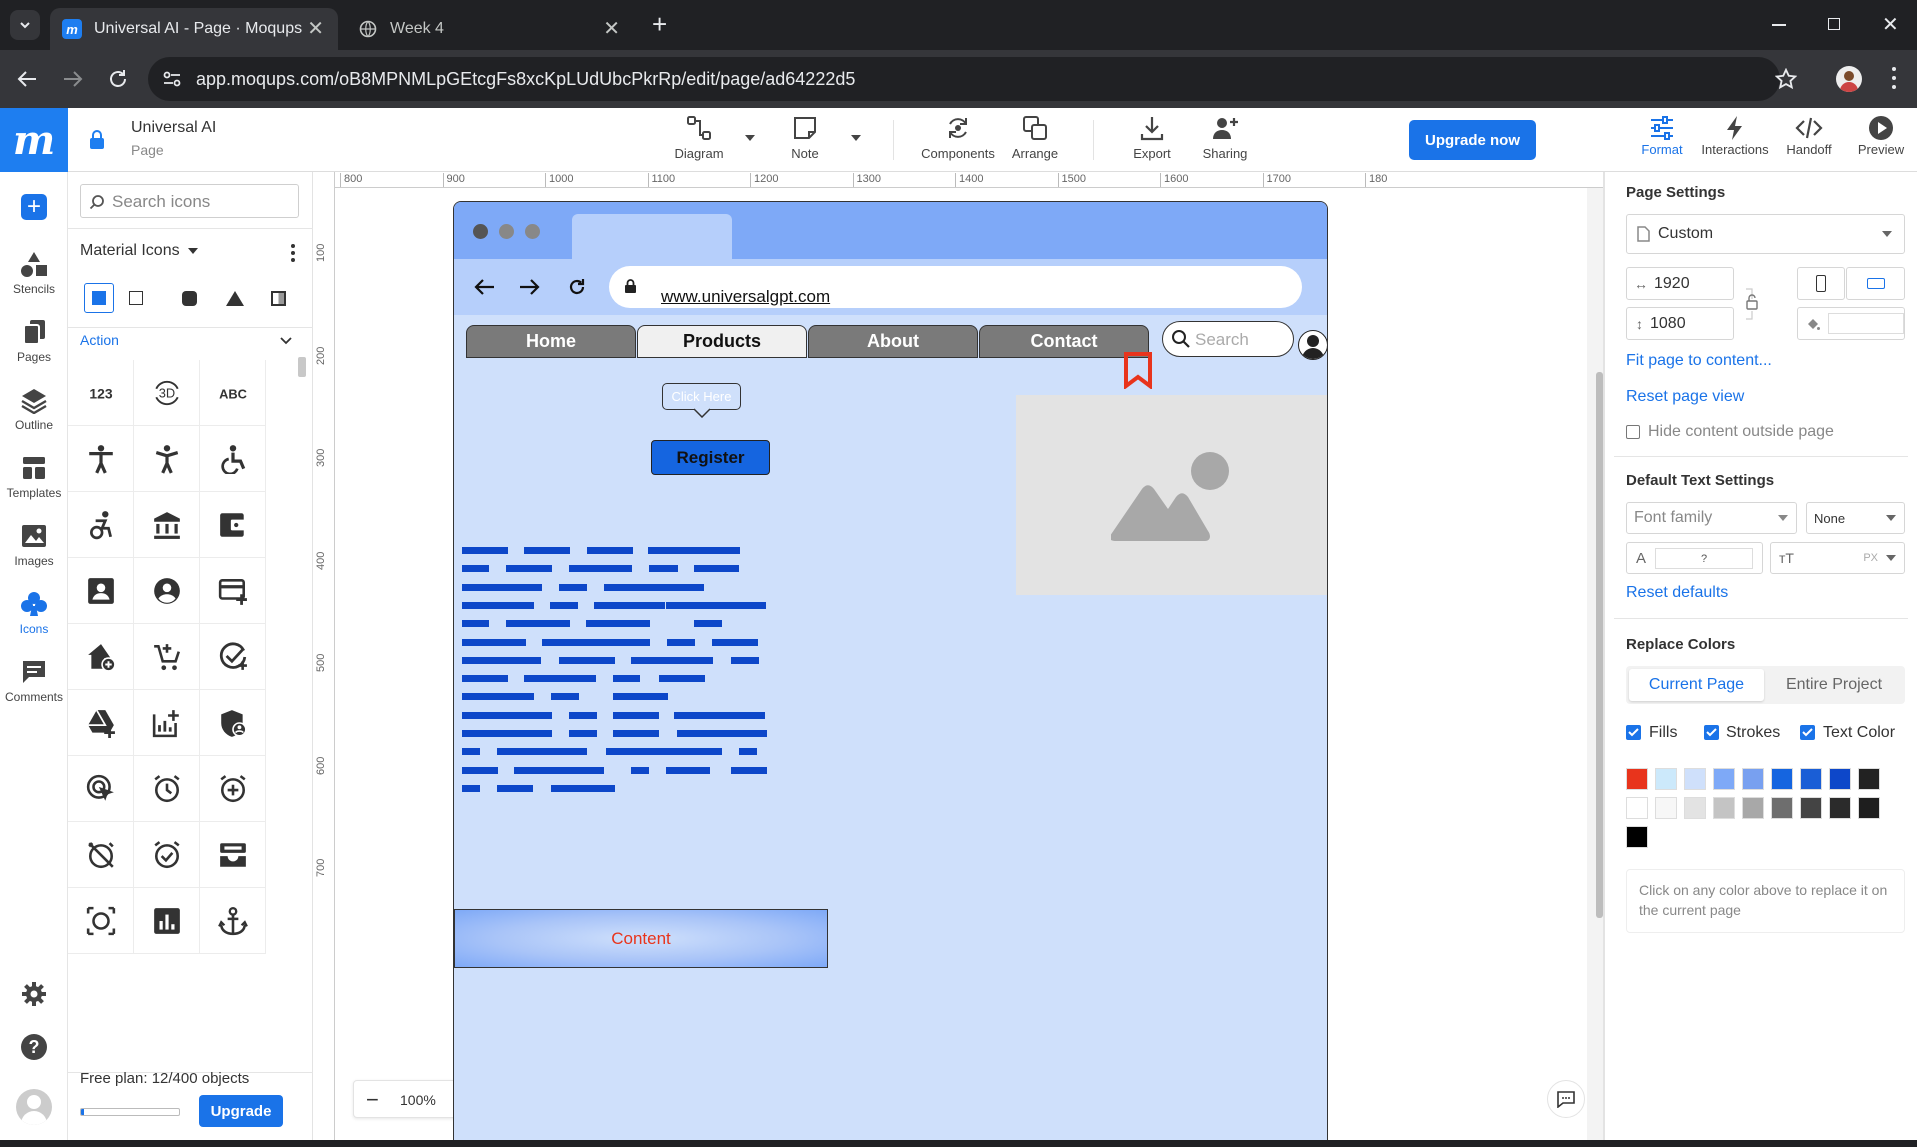 Image resolution: width=1917 pixels, height=1147 pixels. I want to click on style-sharp-button, so click(235, 298).